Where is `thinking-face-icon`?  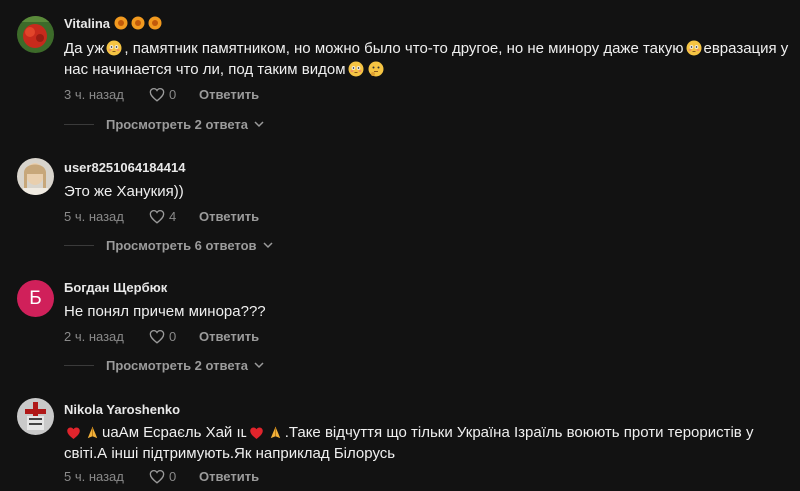 thinking-face-icon is located at coordinates (376, 69).